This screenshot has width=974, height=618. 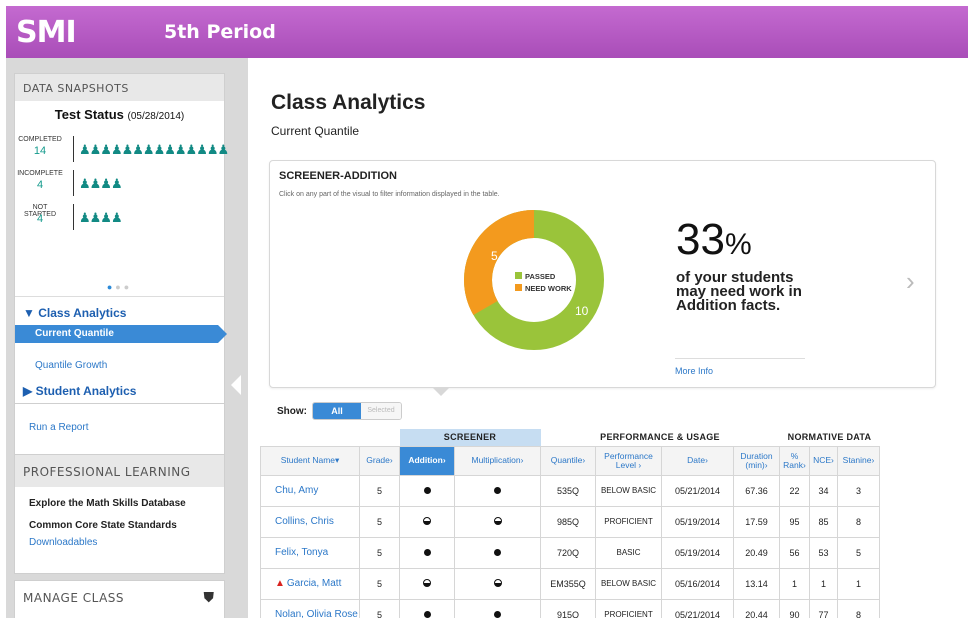 What do you see at coordinates (280, 583) in the screenshot?
I see `warning-icon: ▲` at bounding box center [280, 583].